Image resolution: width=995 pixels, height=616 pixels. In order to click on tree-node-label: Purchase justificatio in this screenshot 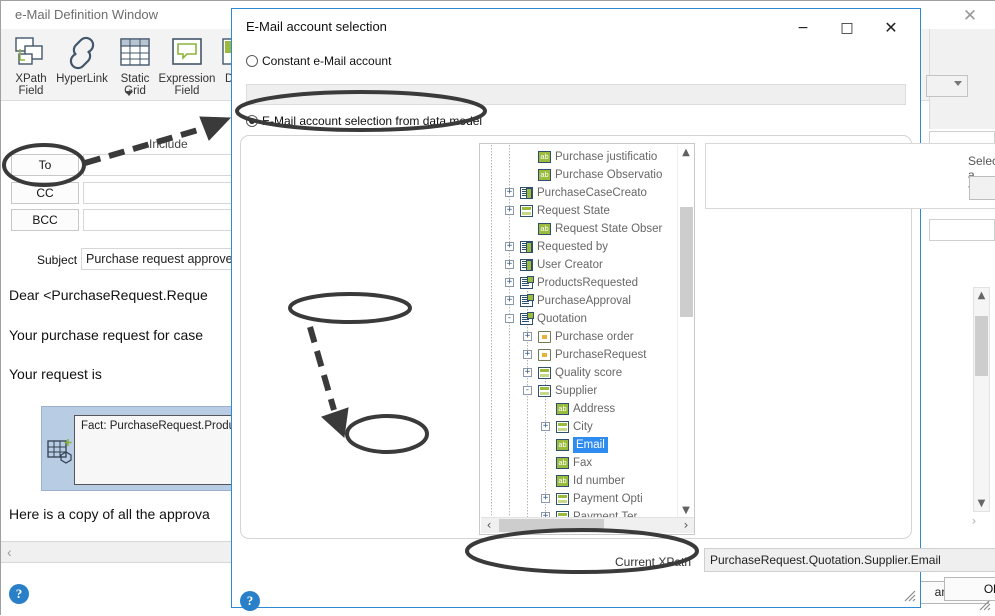, I will do `click(606, 157)`.